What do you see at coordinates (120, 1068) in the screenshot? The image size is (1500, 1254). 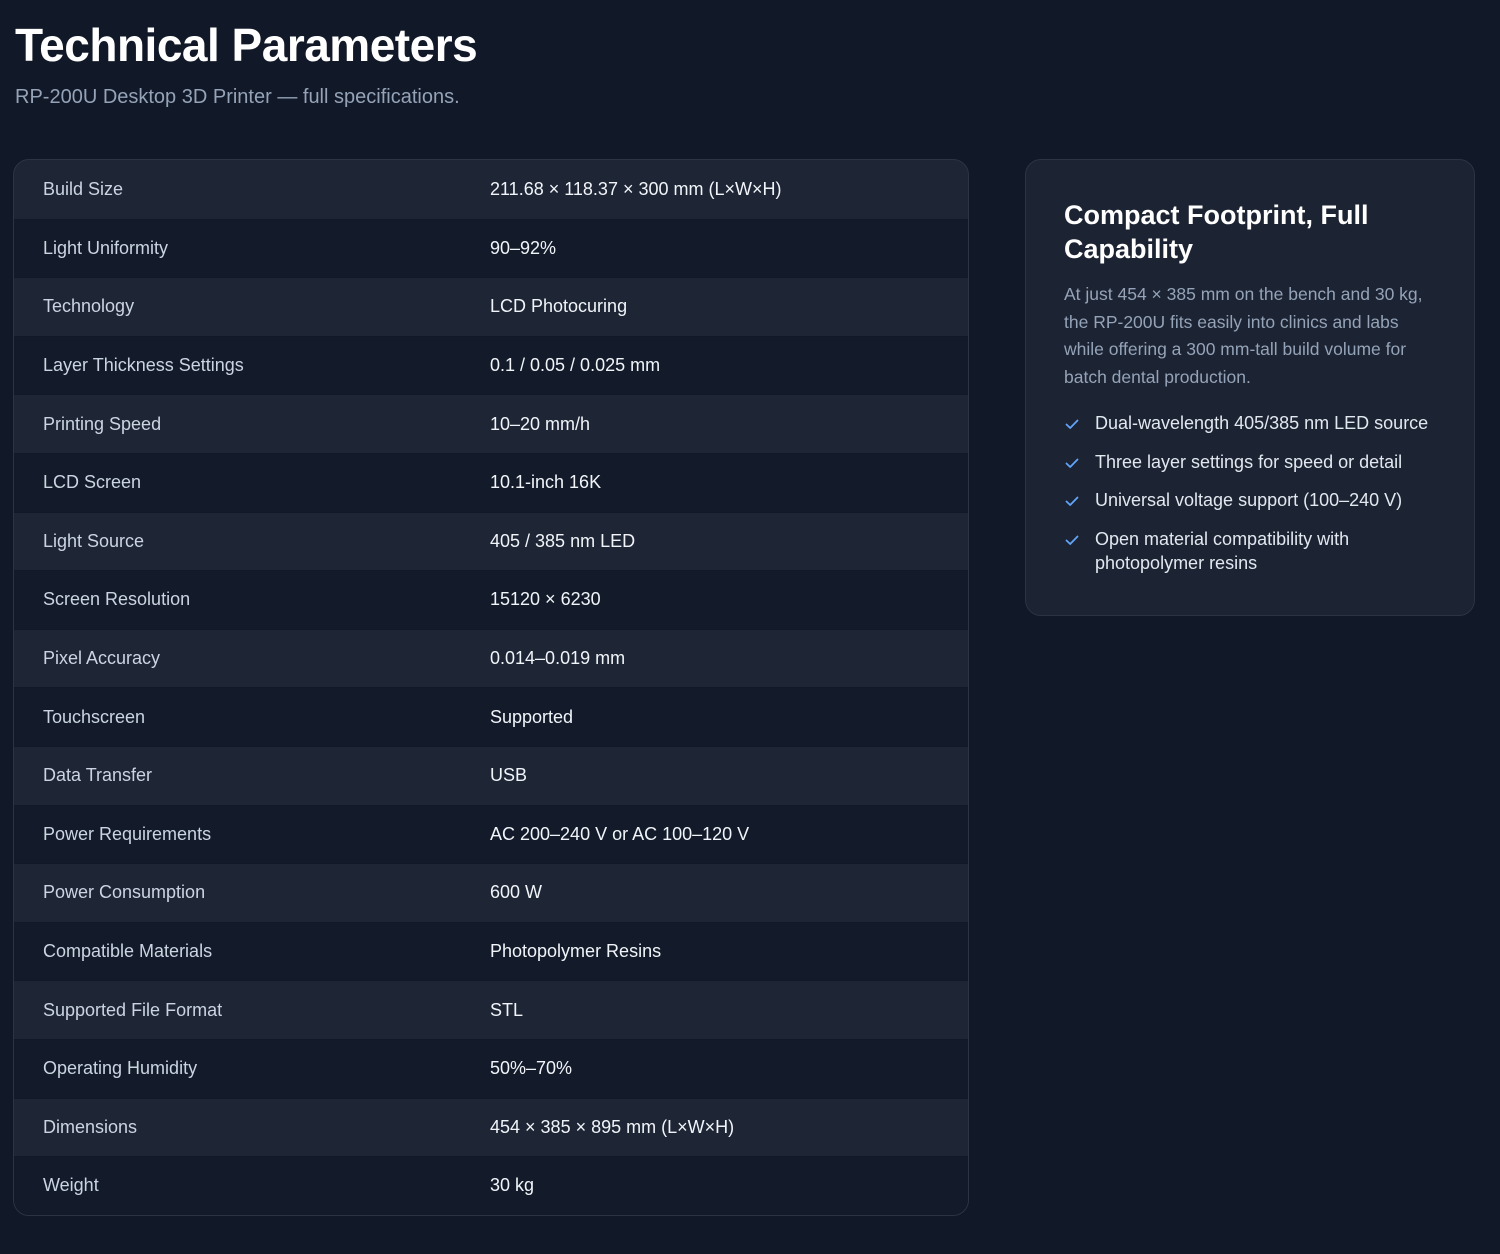 I see `spec-label: Operating Humidity` at bounding box center [120, 1068].